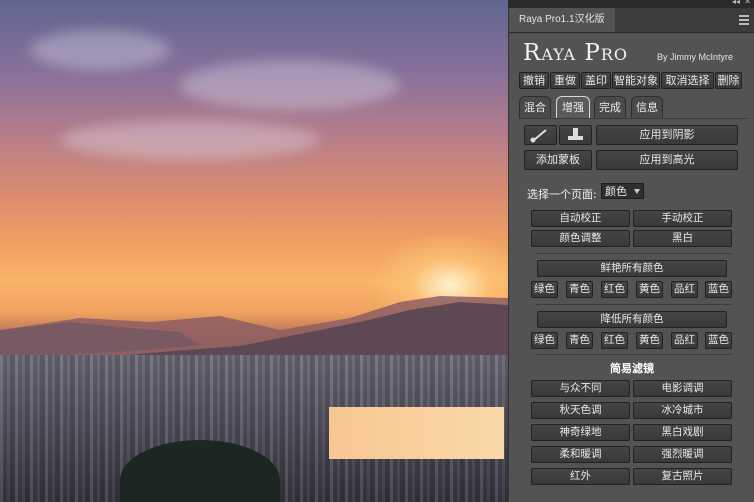 This screenshot has height=502, width=754. Describe the element at coordinates (636, 80) in the screenshot. I see `smart-object-button: 智能对象` at that location.